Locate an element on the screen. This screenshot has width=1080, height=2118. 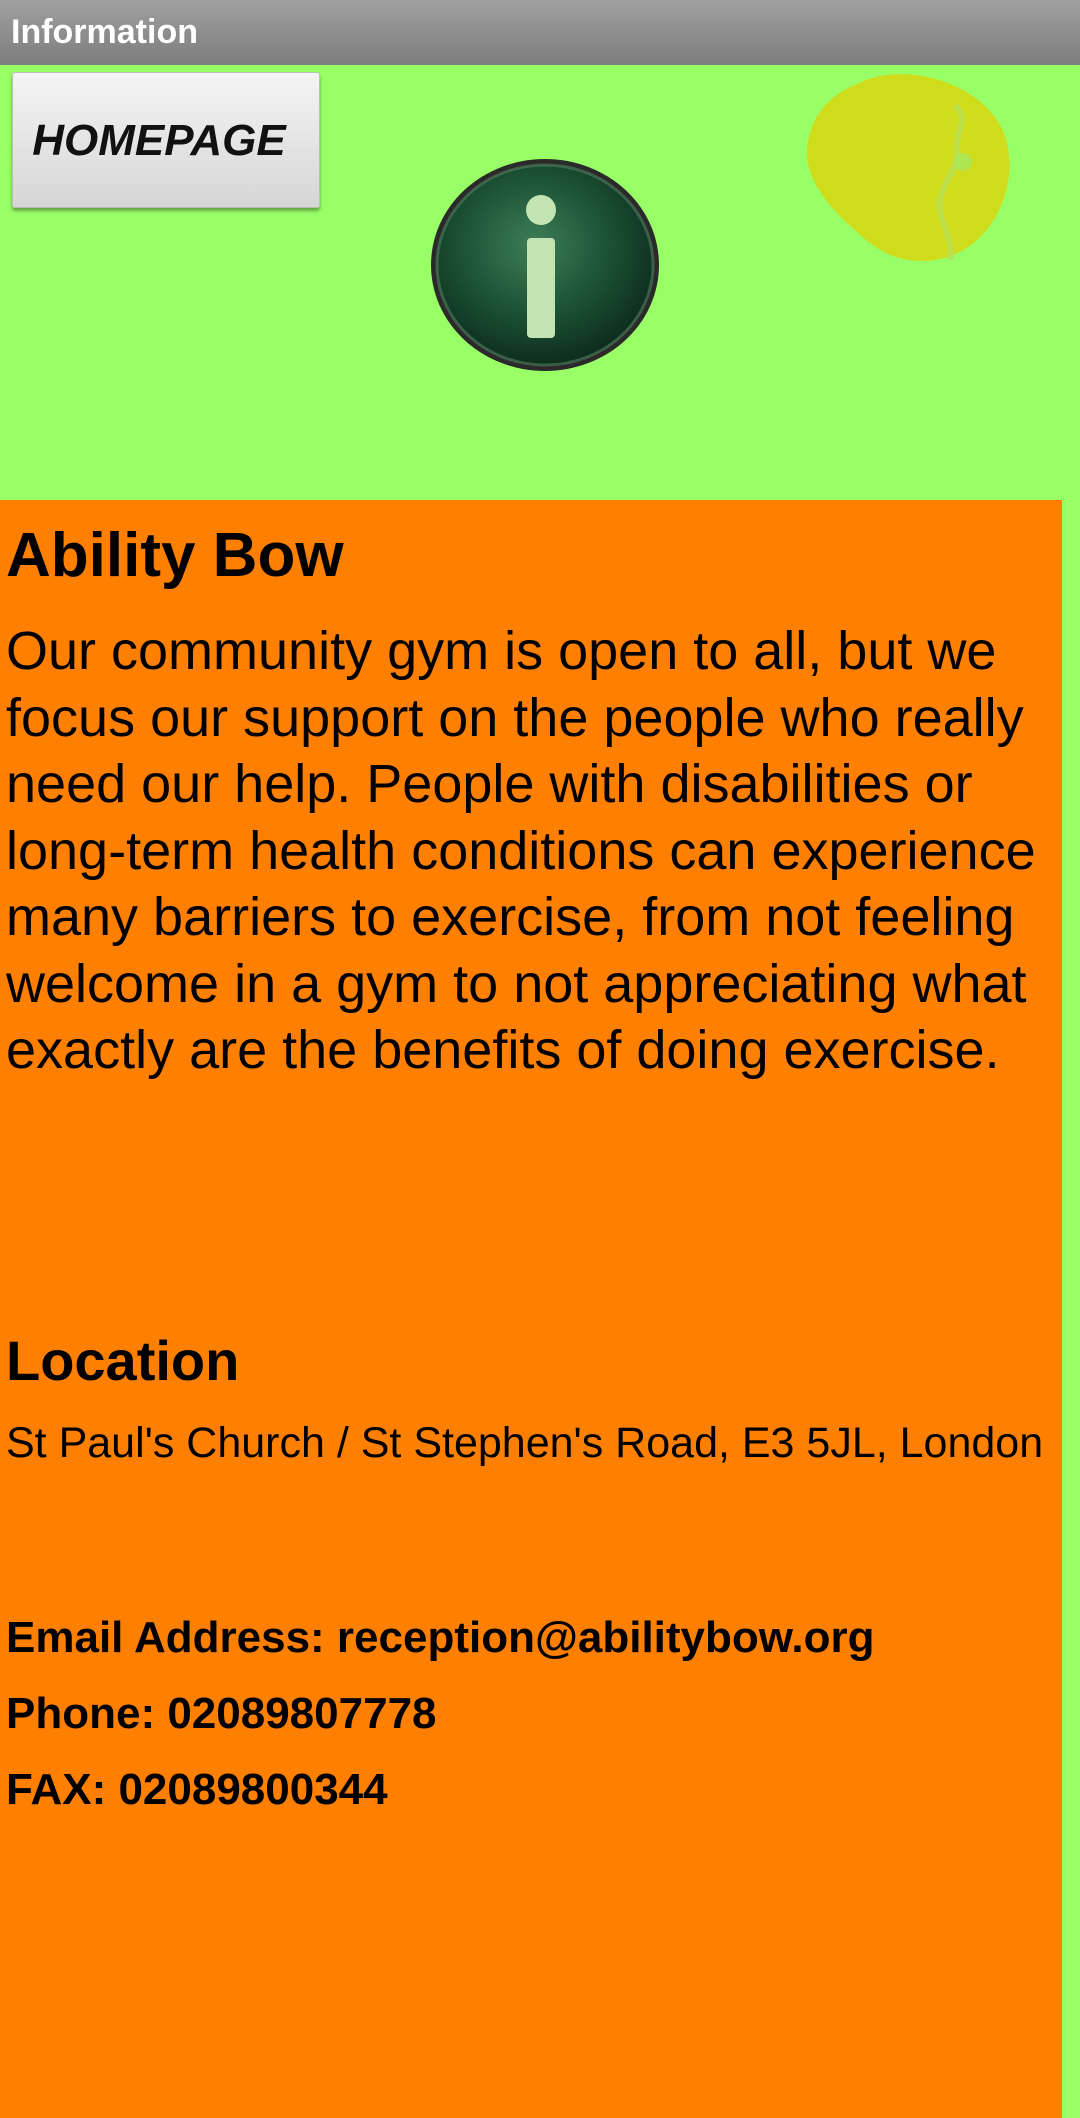
homepage-button: HOMEPAGE is located at coordinates (166, 140).